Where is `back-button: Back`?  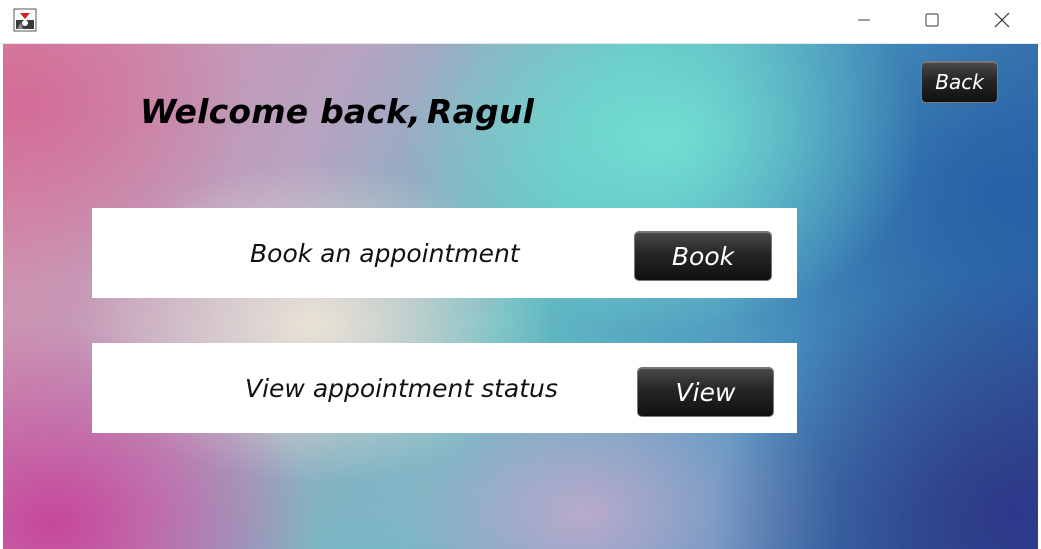
back-button: Back is located at coordinates (959, 82).